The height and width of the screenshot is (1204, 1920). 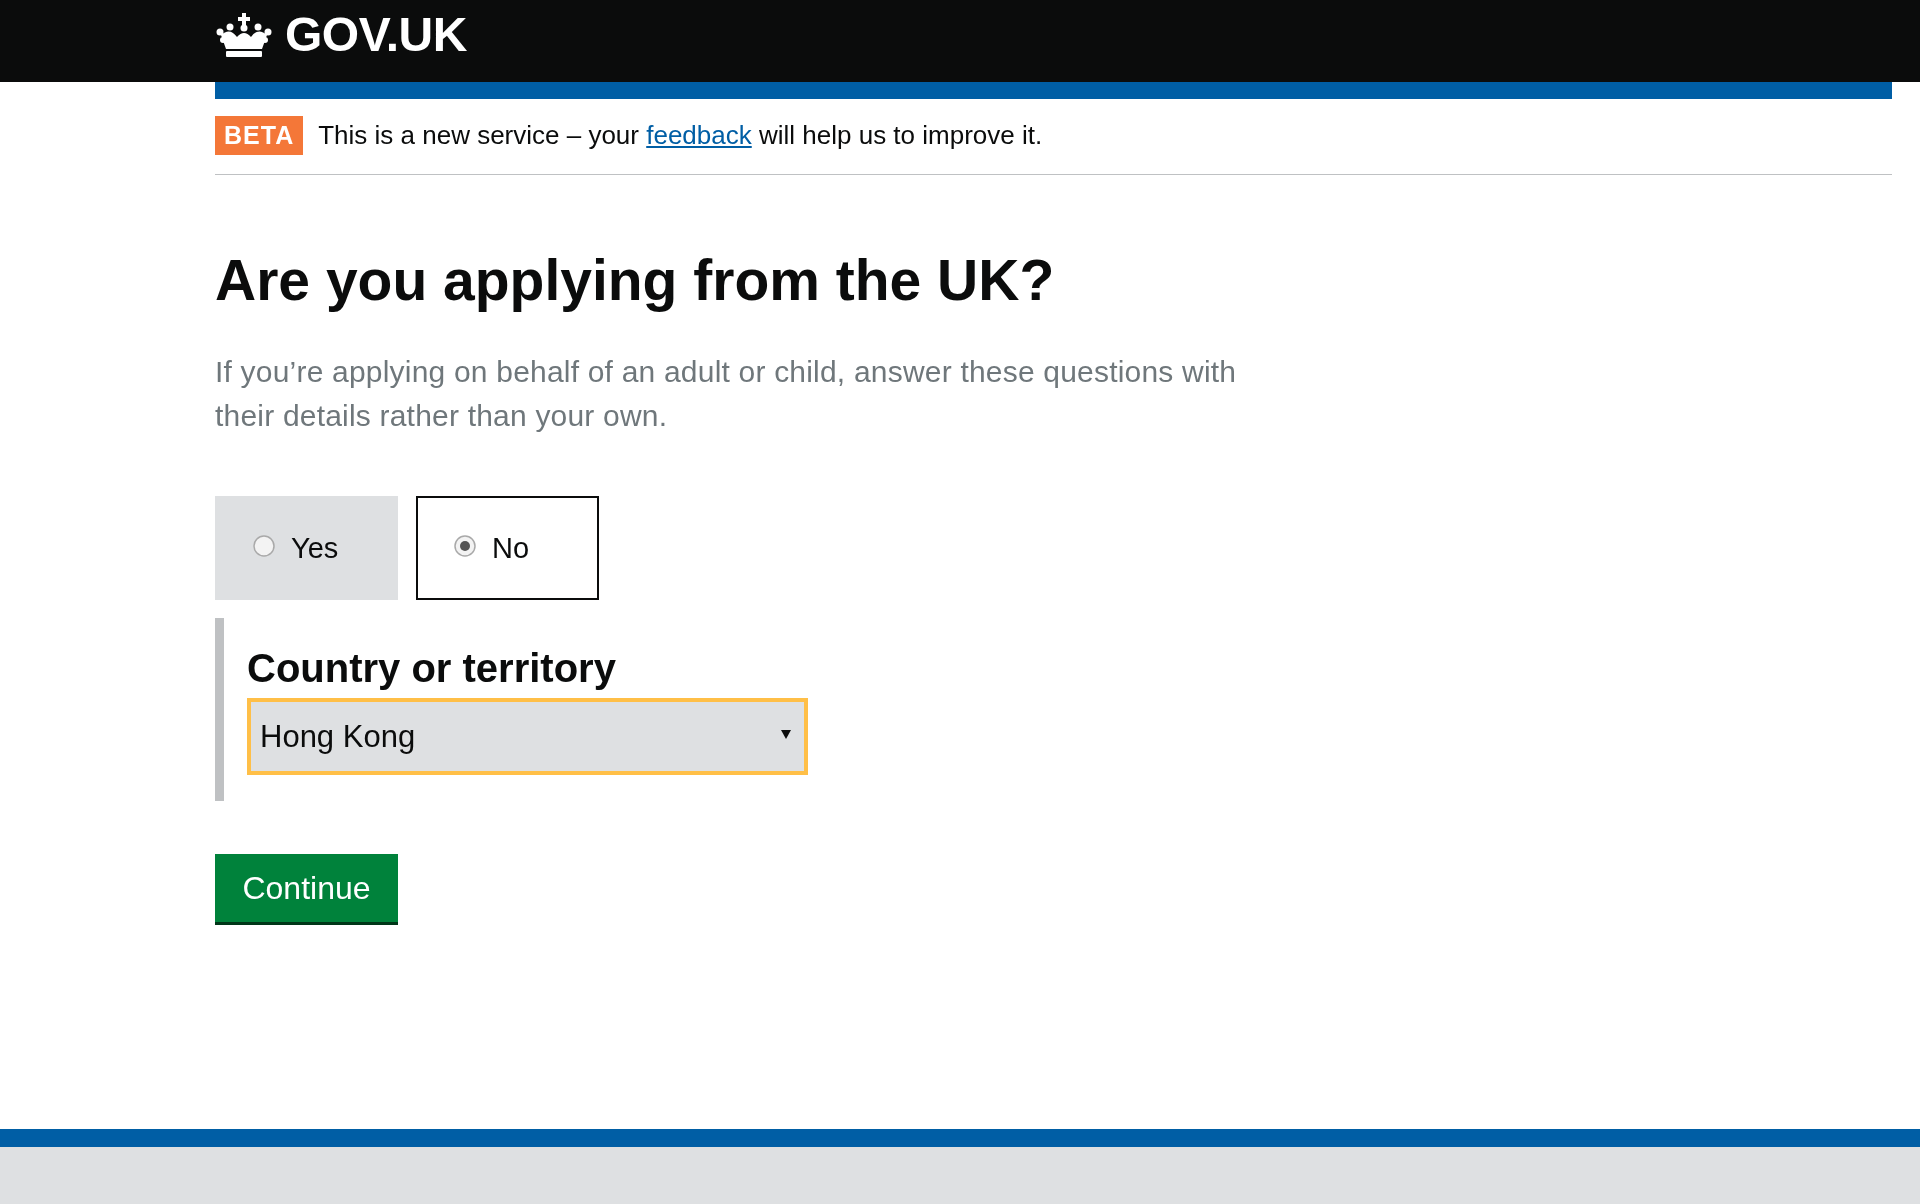 What do you see at coordinates (699, 134) in the screenshot?
I see `feedback-link: feedback` at bounding box center [699, 134].